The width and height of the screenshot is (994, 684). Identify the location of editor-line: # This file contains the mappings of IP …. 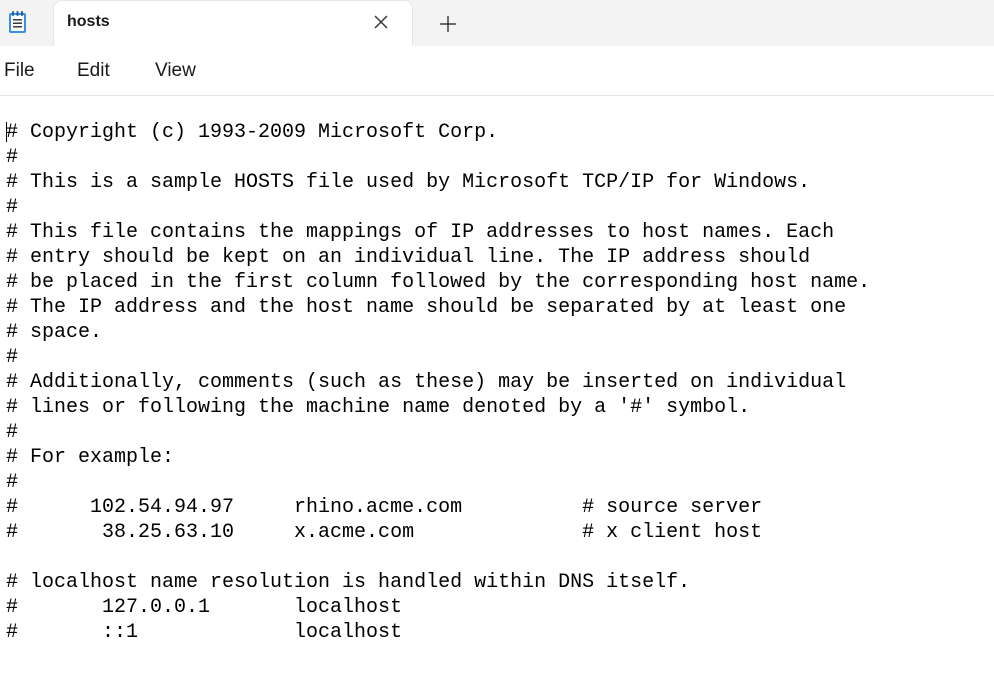
(420, 232).